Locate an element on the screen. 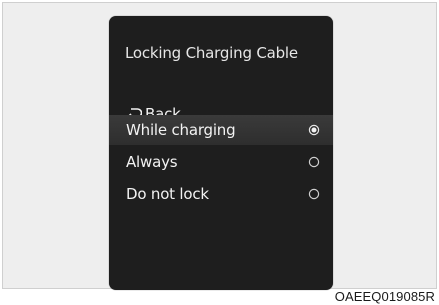 Image resolution: width=439 pixels, height=305 pixels. option-label: Do not lock is located at coordinates (167, 194).